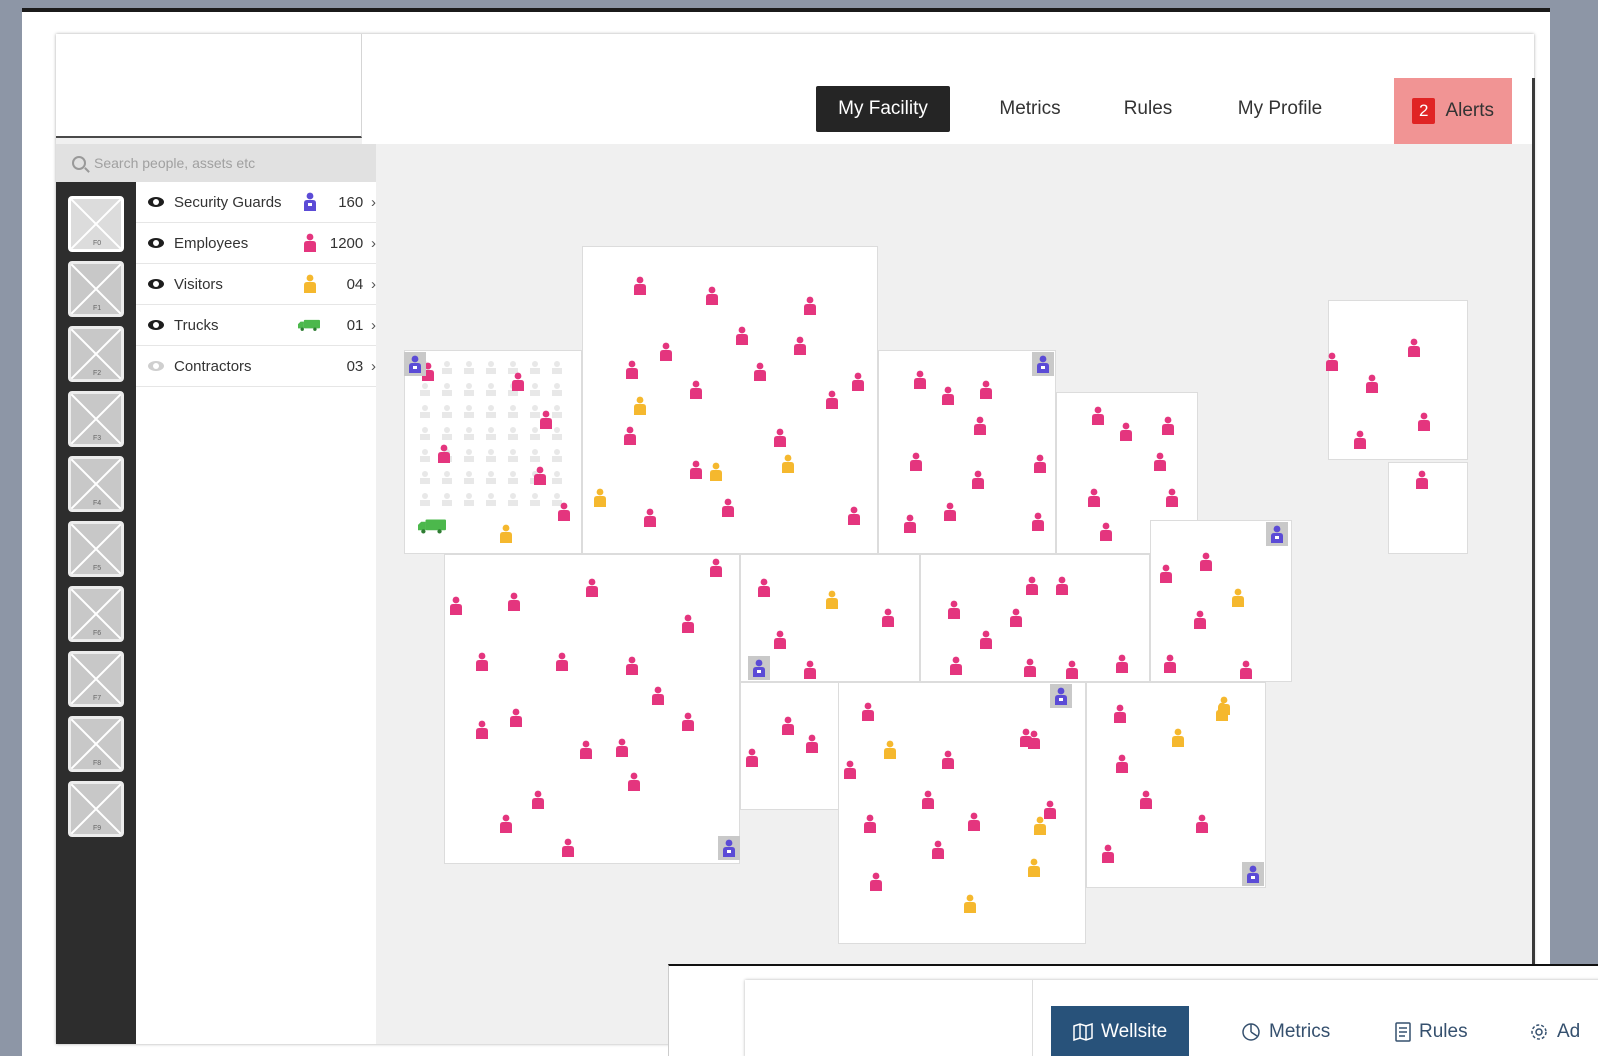 The image size is (1598, 1056). Describe the element at coordinates (1453, 111) in the screenshot. I see `alerts-button: 2 Alerts` at that location.